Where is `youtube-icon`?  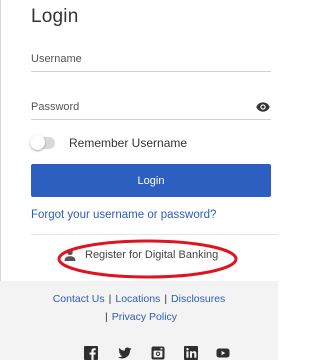 youtube-icon is located at coordinates (223, 353).